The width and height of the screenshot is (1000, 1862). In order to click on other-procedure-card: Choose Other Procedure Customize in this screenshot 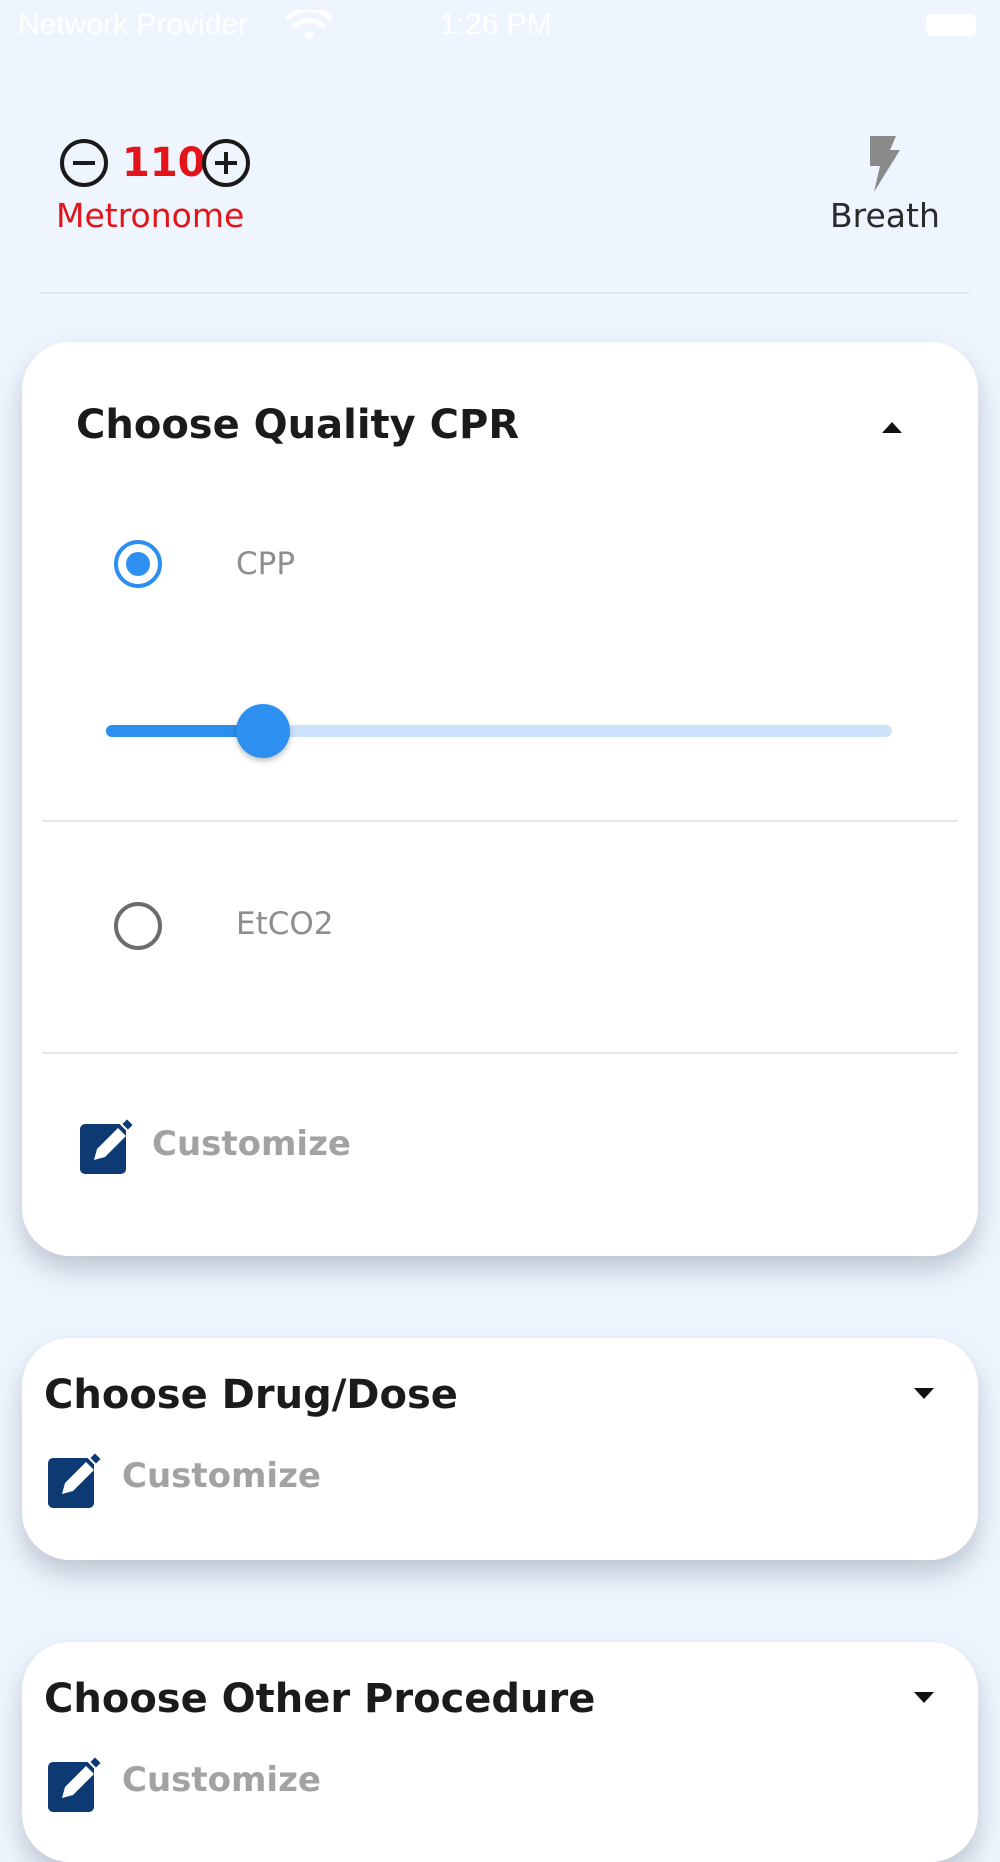, I will do `click(500, 1752)`.